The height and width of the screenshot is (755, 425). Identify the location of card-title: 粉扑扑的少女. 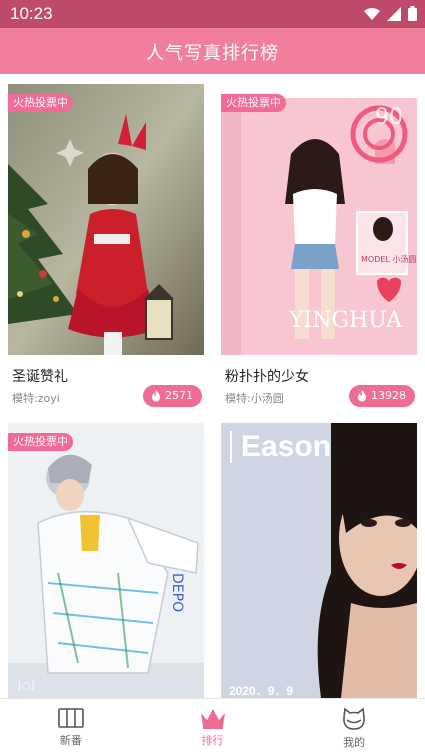
(267, 376).